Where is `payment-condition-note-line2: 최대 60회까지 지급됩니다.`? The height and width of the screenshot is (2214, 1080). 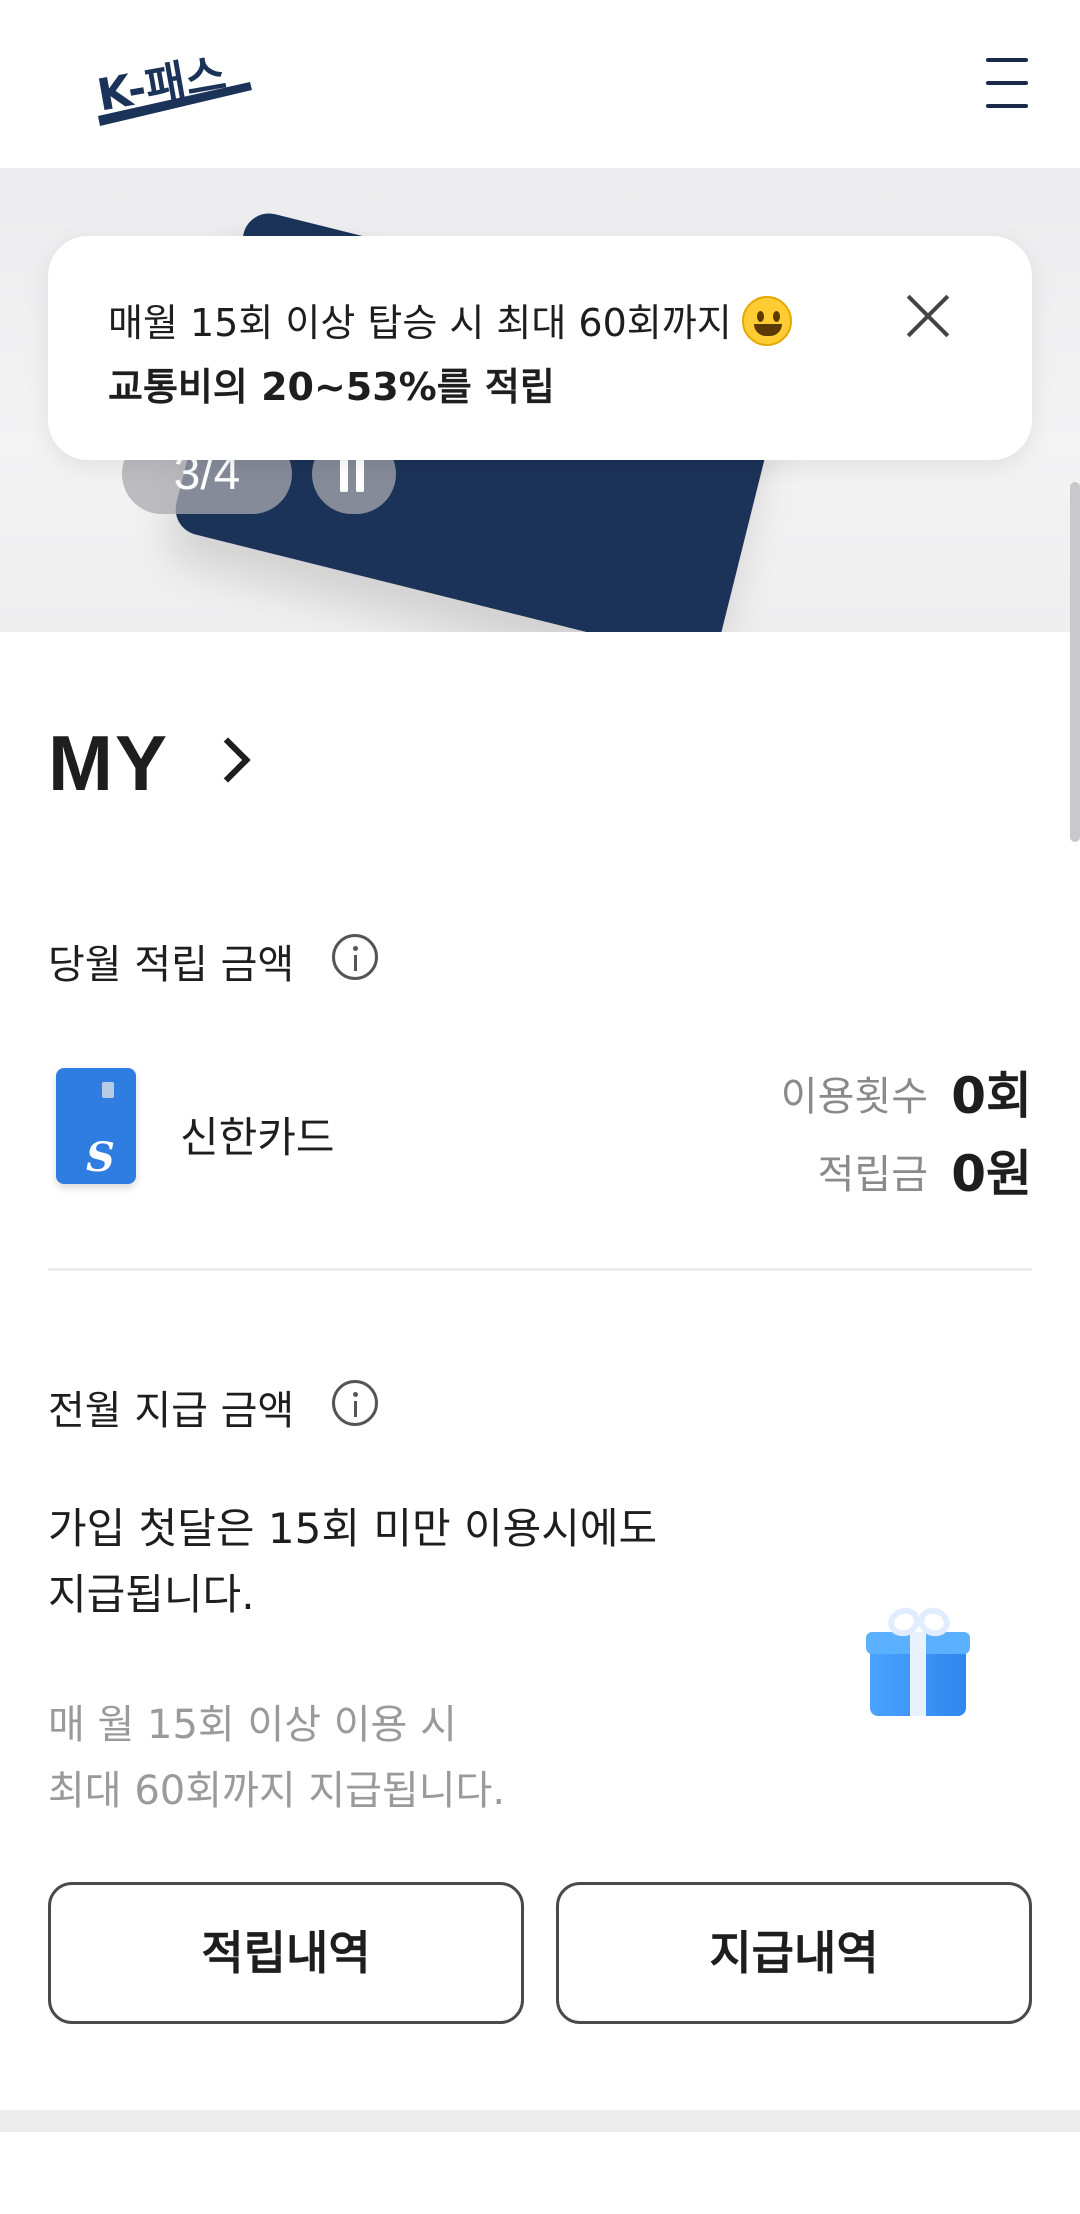
payment-condition-note-line2: 최대 60회까지 지급됩니다. is located at coordinates (277, 1791).